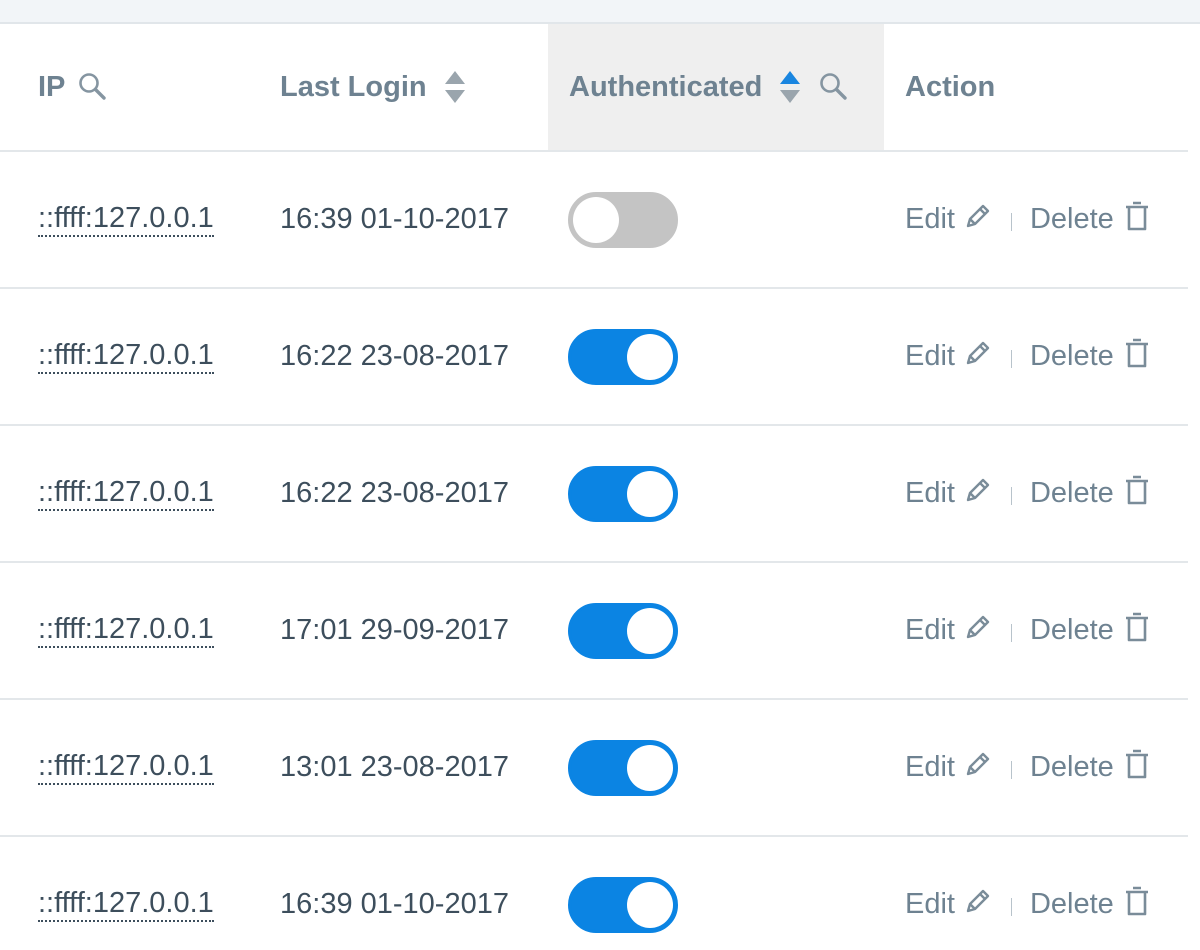  Describe the element at coordinates (455, 87) in the screenshot. I see `sort-icon` at that location.